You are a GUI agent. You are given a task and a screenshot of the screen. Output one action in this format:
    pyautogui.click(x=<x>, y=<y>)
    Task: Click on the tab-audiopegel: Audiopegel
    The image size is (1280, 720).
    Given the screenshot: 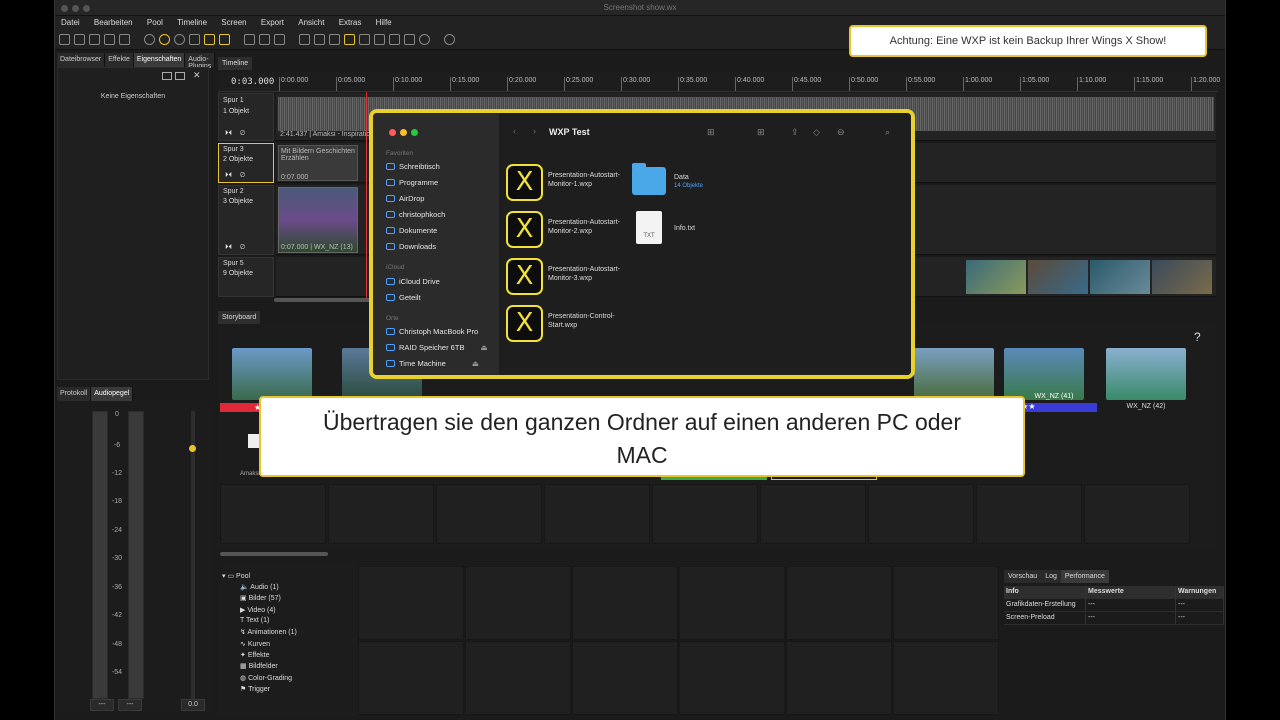 What is the action you would take?
    pyautogui.click(x=112, y=394)
    